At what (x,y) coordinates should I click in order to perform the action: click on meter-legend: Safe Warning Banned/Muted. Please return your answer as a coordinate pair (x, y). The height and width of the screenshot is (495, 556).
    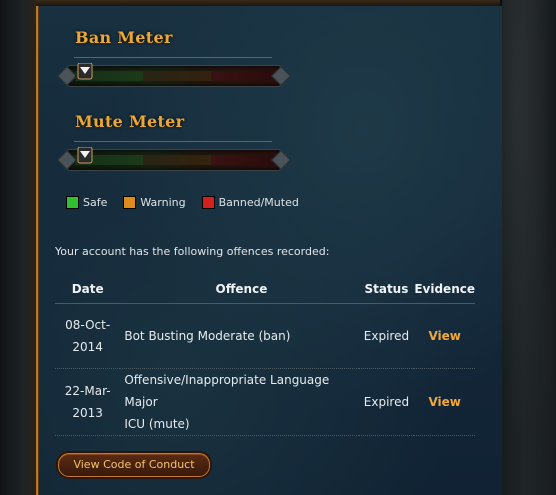
    Looking at the image, I should click on (182, 202).